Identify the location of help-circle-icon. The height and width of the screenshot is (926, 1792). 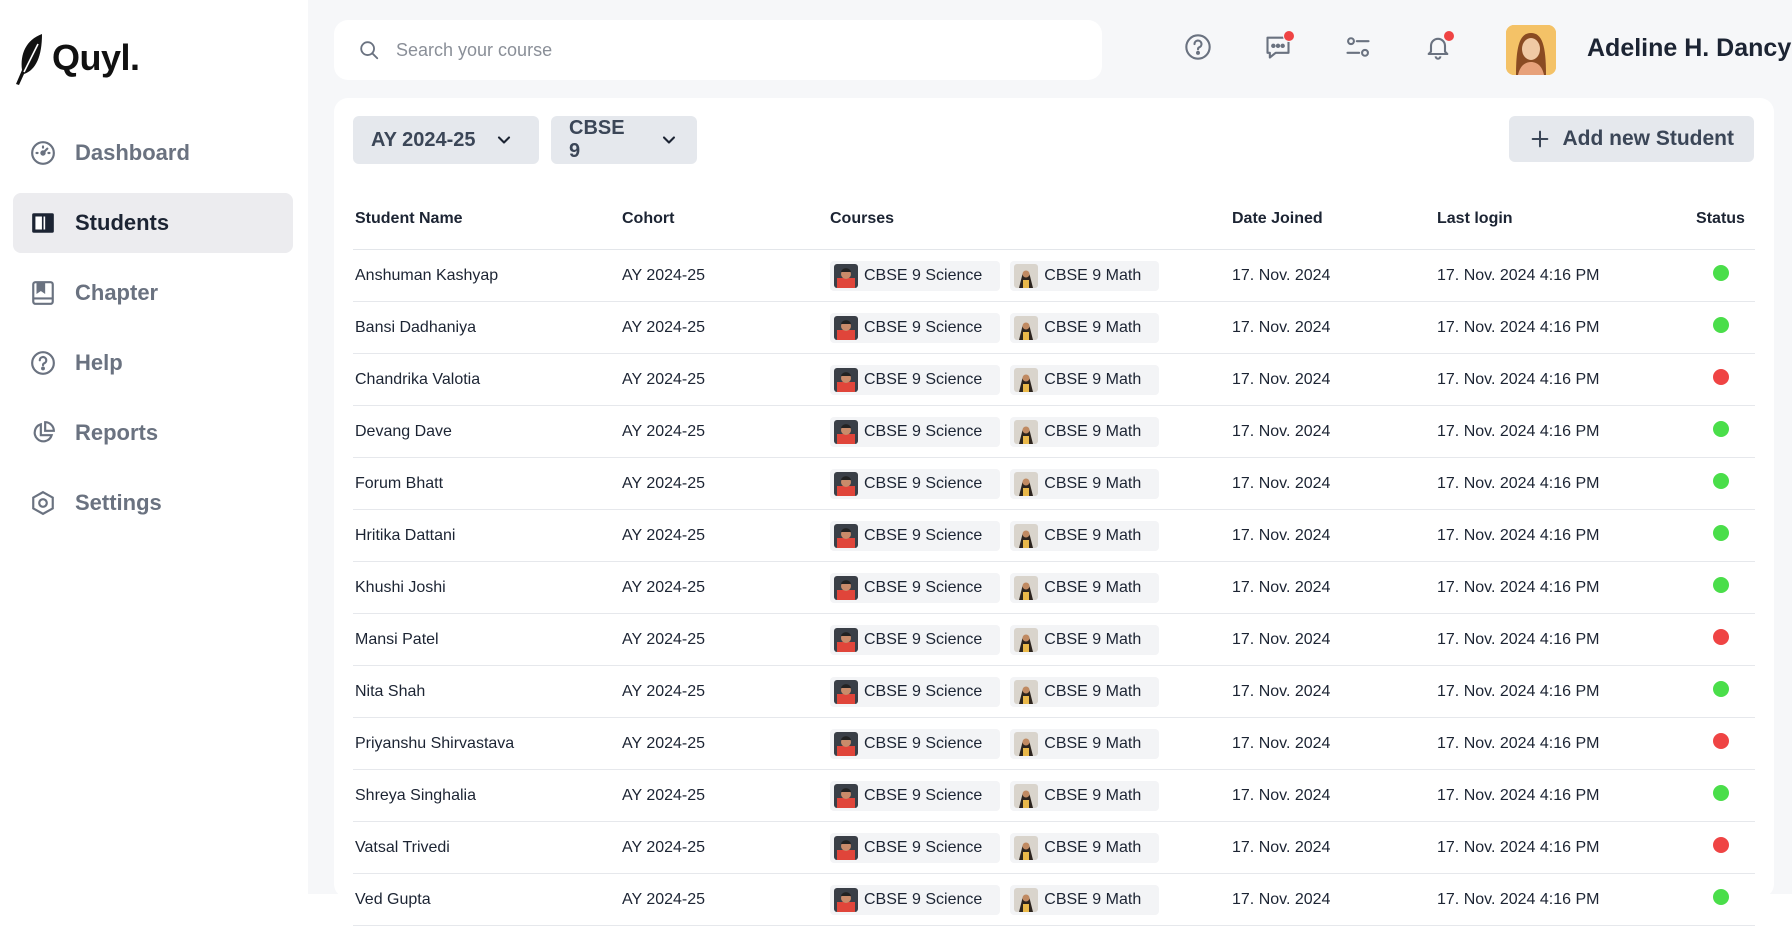
(1198, 47).